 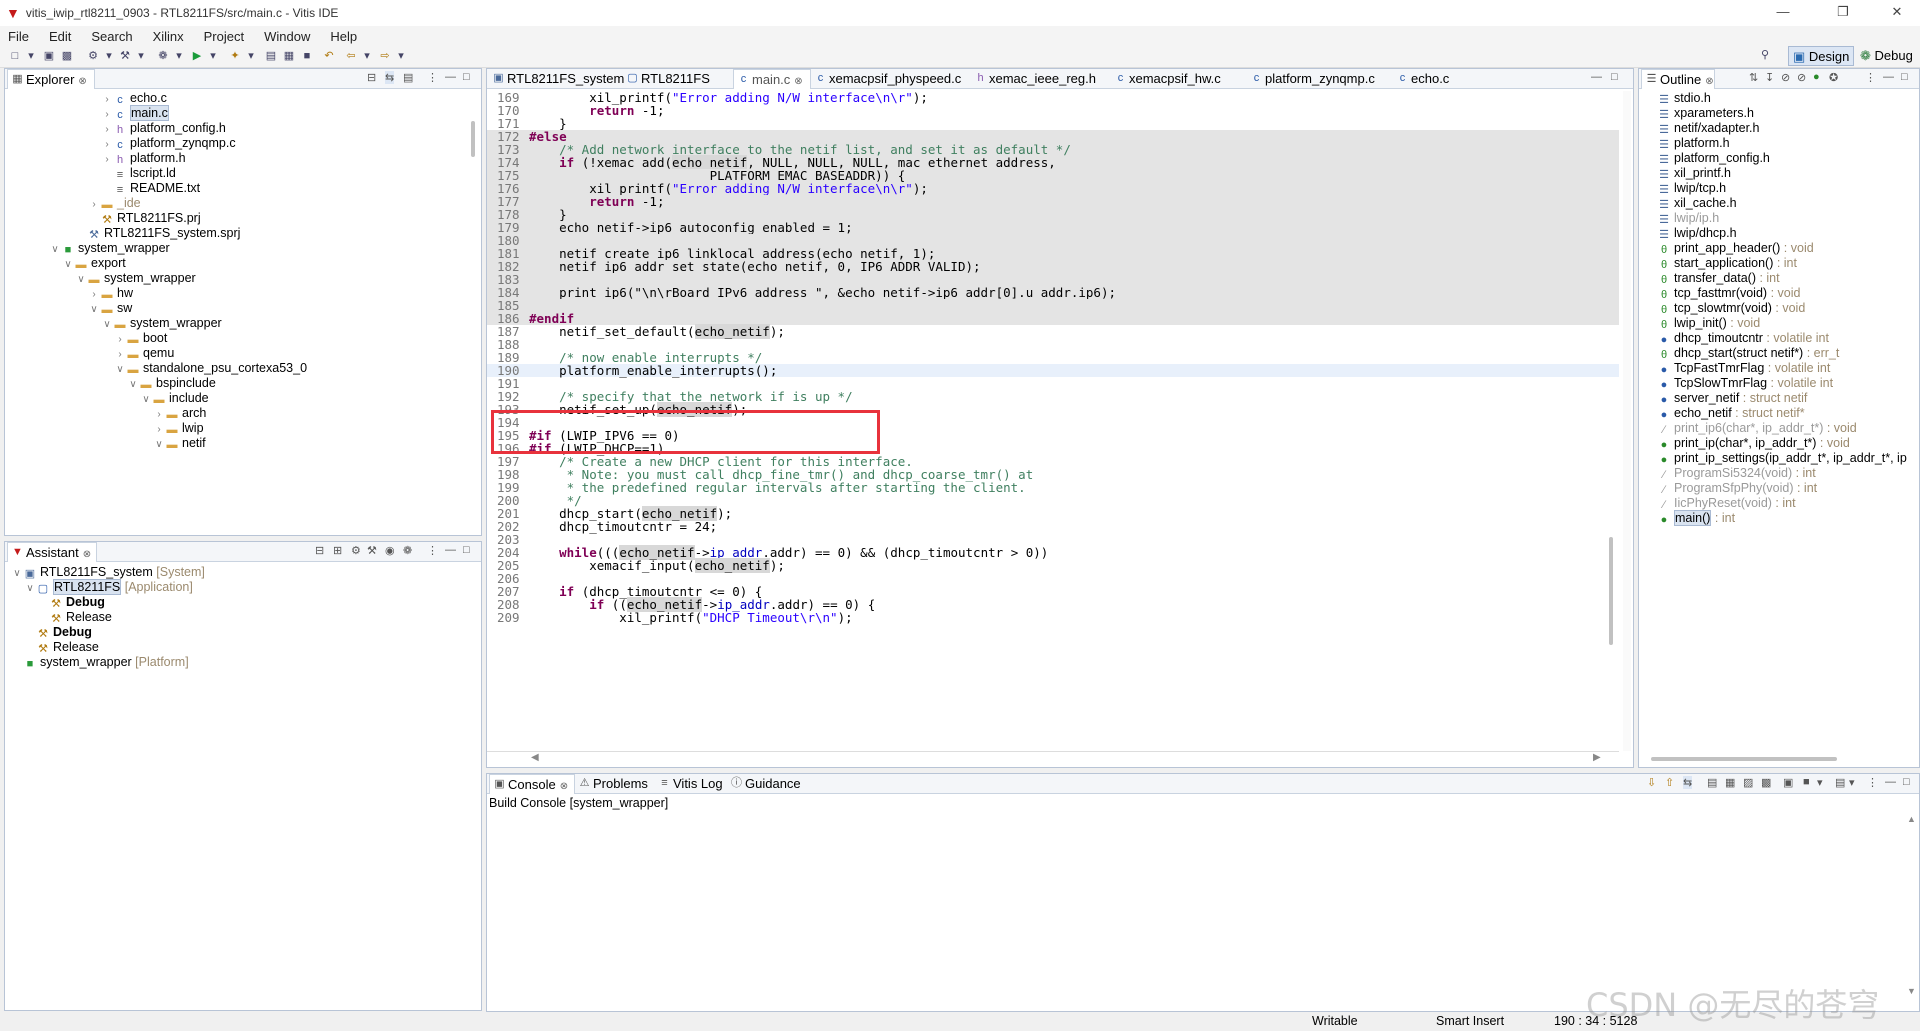 I want to click on tree-item: ∨ ▬ sw, so click(x=110, y=308).